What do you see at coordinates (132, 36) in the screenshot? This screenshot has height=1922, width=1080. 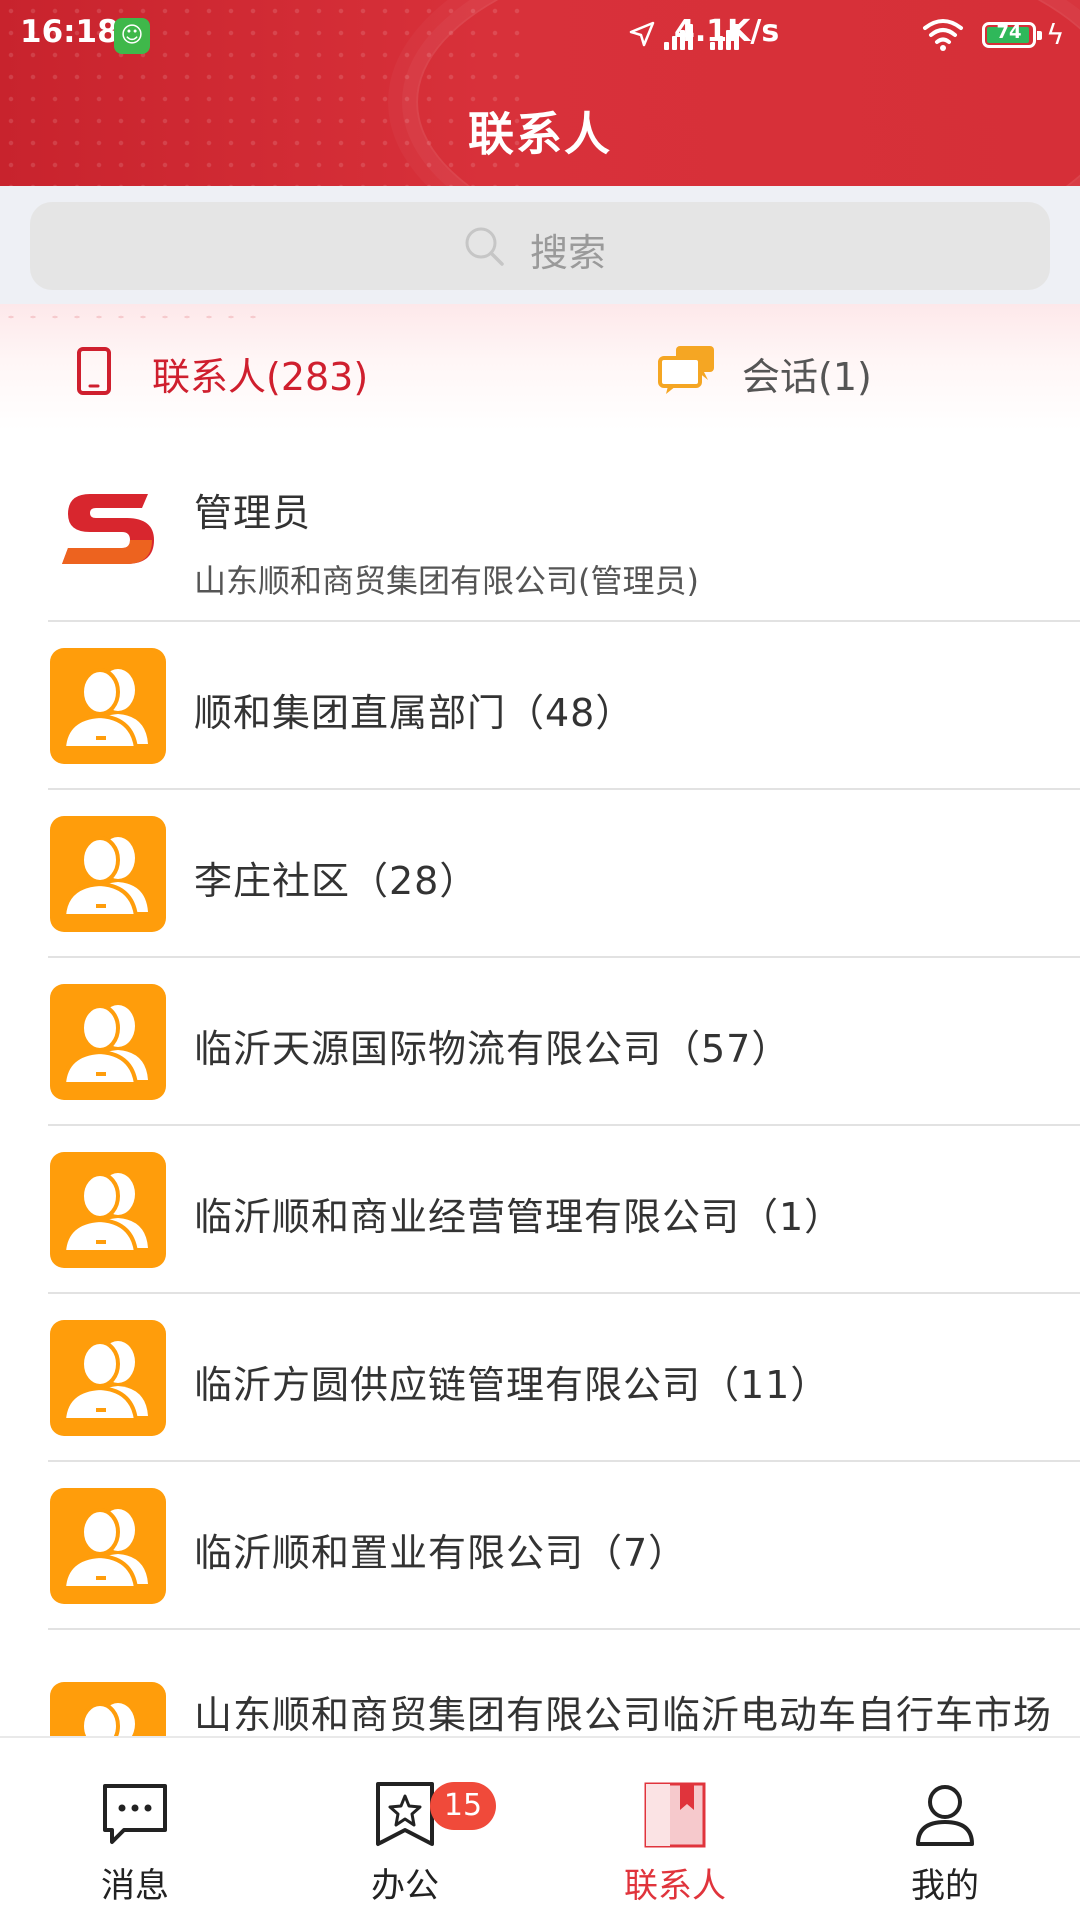 I see `cat-app-icon: ☺` at bounding box center [132, 36].